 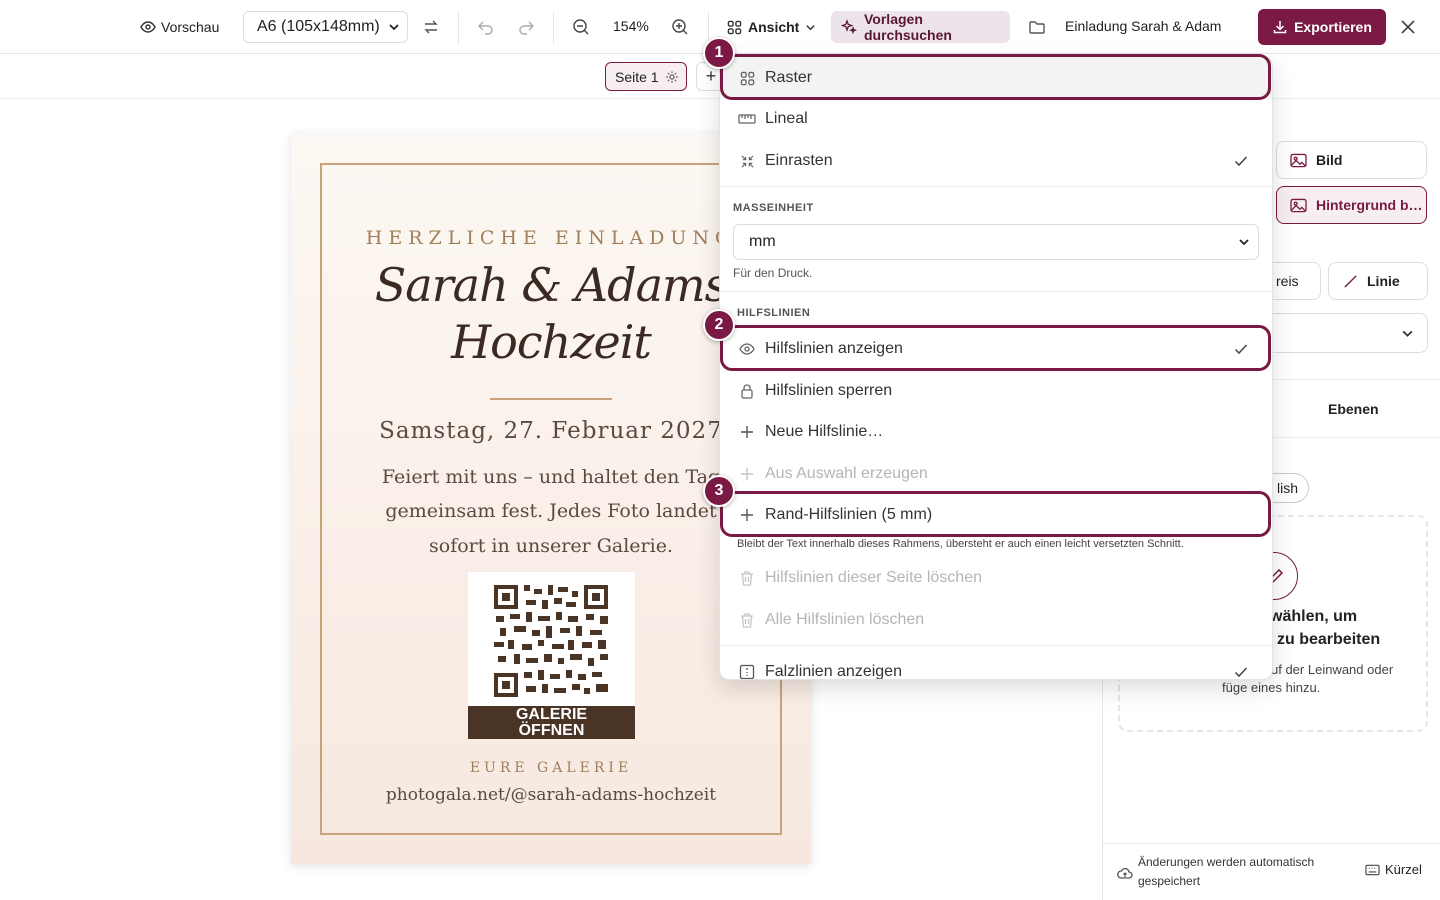 I want to click on step-badge-3: 3, so click(x=719, y=491).